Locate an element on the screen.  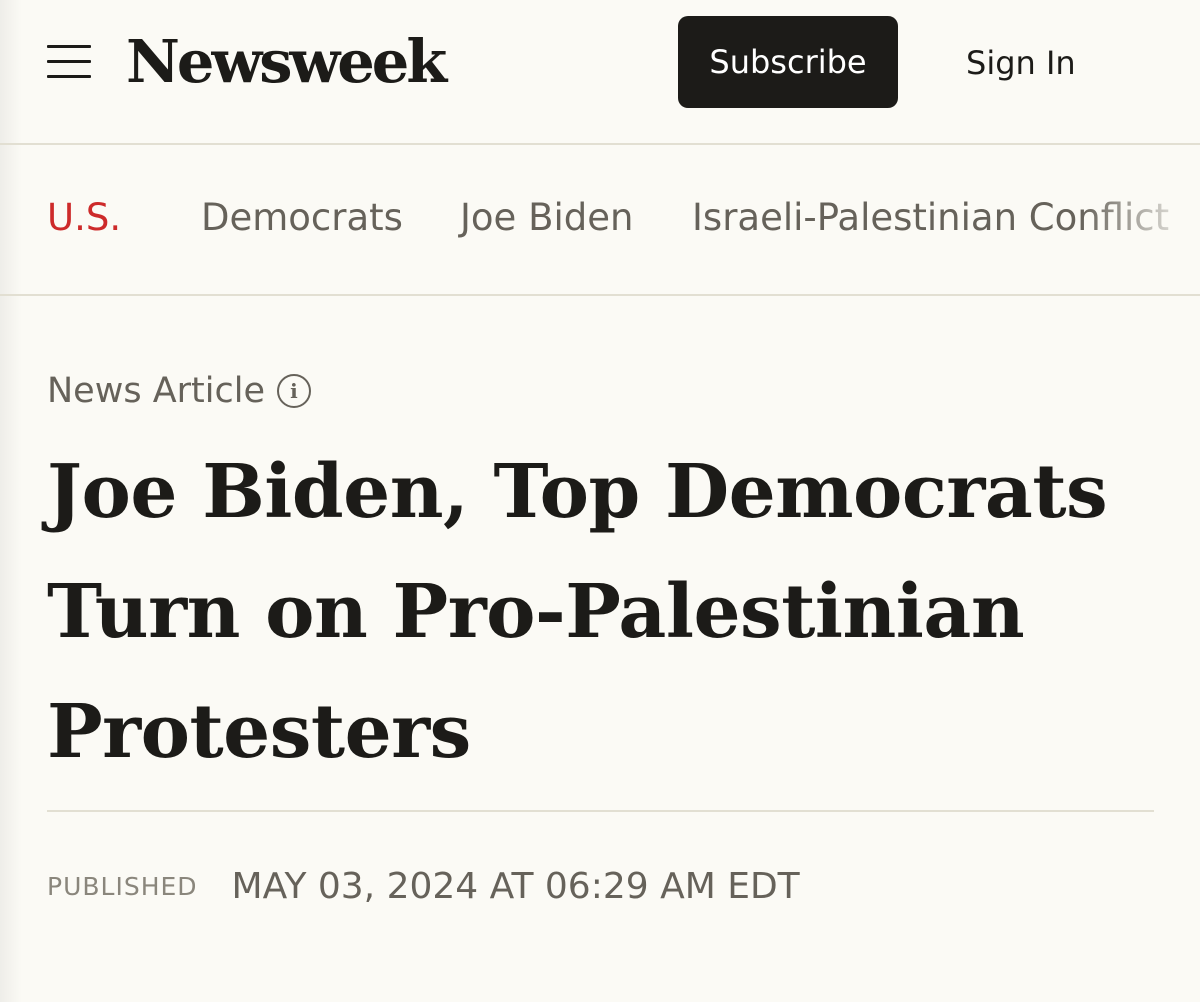
topic-israeli-palestinian-conflict: Israeli-Palestinian Conflict is located at coordinates (930, 218).